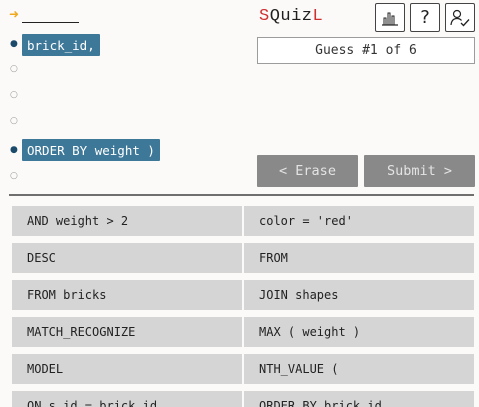  Describe the element at coordinates (127, 399) in the screenshot. I see `token-tile: ON s.id = brick_id` at that location.